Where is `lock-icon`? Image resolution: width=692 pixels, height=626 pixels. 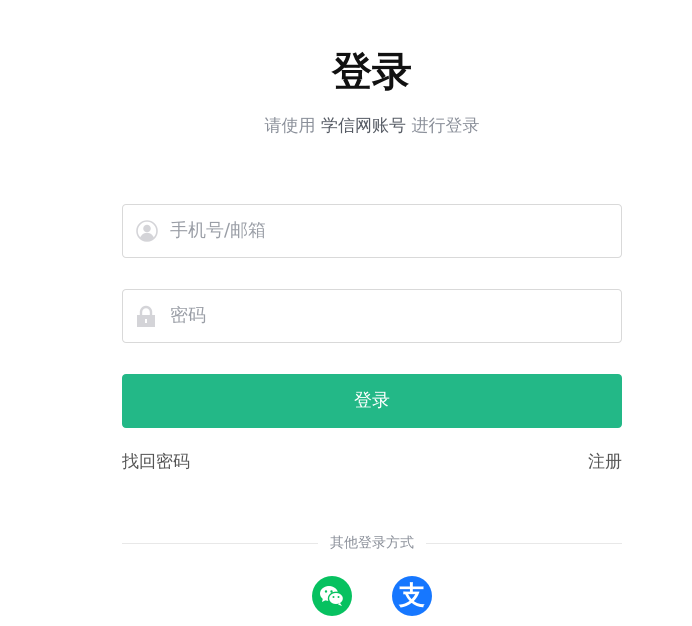
lock-icon is located at coordinates (146, 315).